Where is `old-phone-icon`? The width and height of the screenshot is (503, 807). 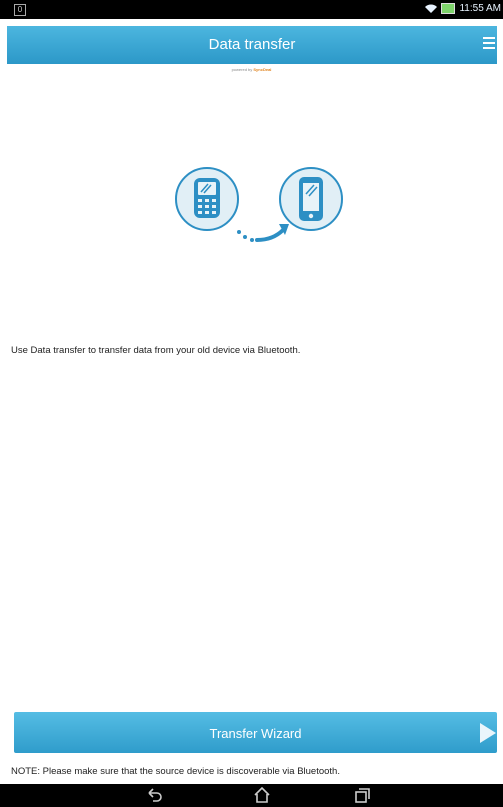
old-phone-icon is located at coordinates (207, 199).